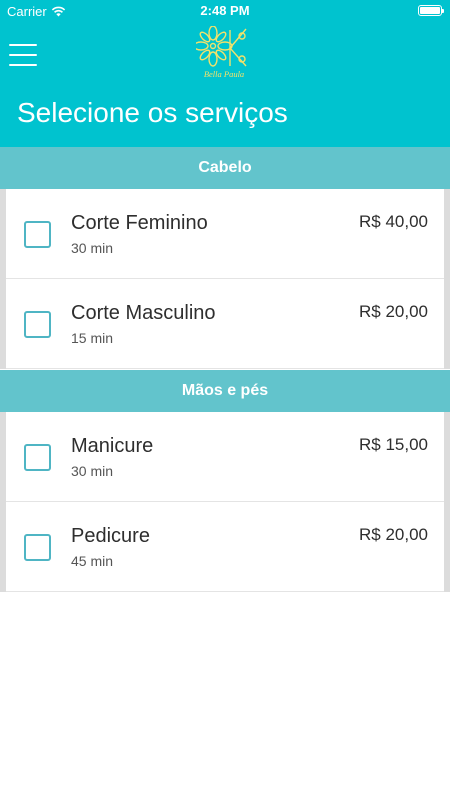 Image resolution: width=450 pixels, height=800 pixels. I want to click on service-row: Corte Feminino 30 min R$ 40,00, so click(225, 234).